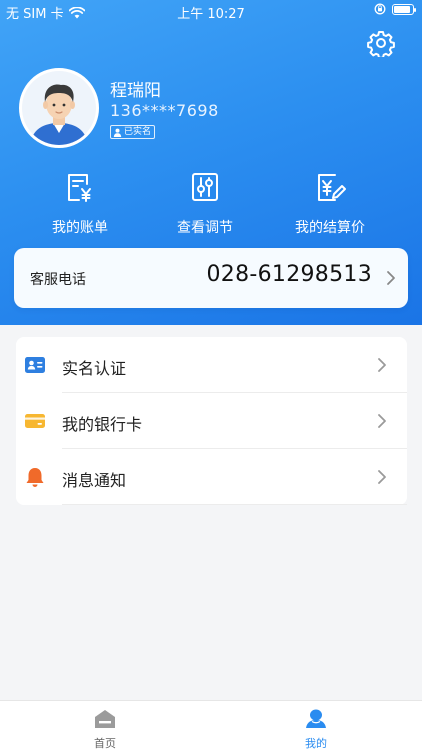 The image size is (422, 750). Describe the element at coordinates (381, 43) in the screenshot. I see `settings-gear-icon` at that location.